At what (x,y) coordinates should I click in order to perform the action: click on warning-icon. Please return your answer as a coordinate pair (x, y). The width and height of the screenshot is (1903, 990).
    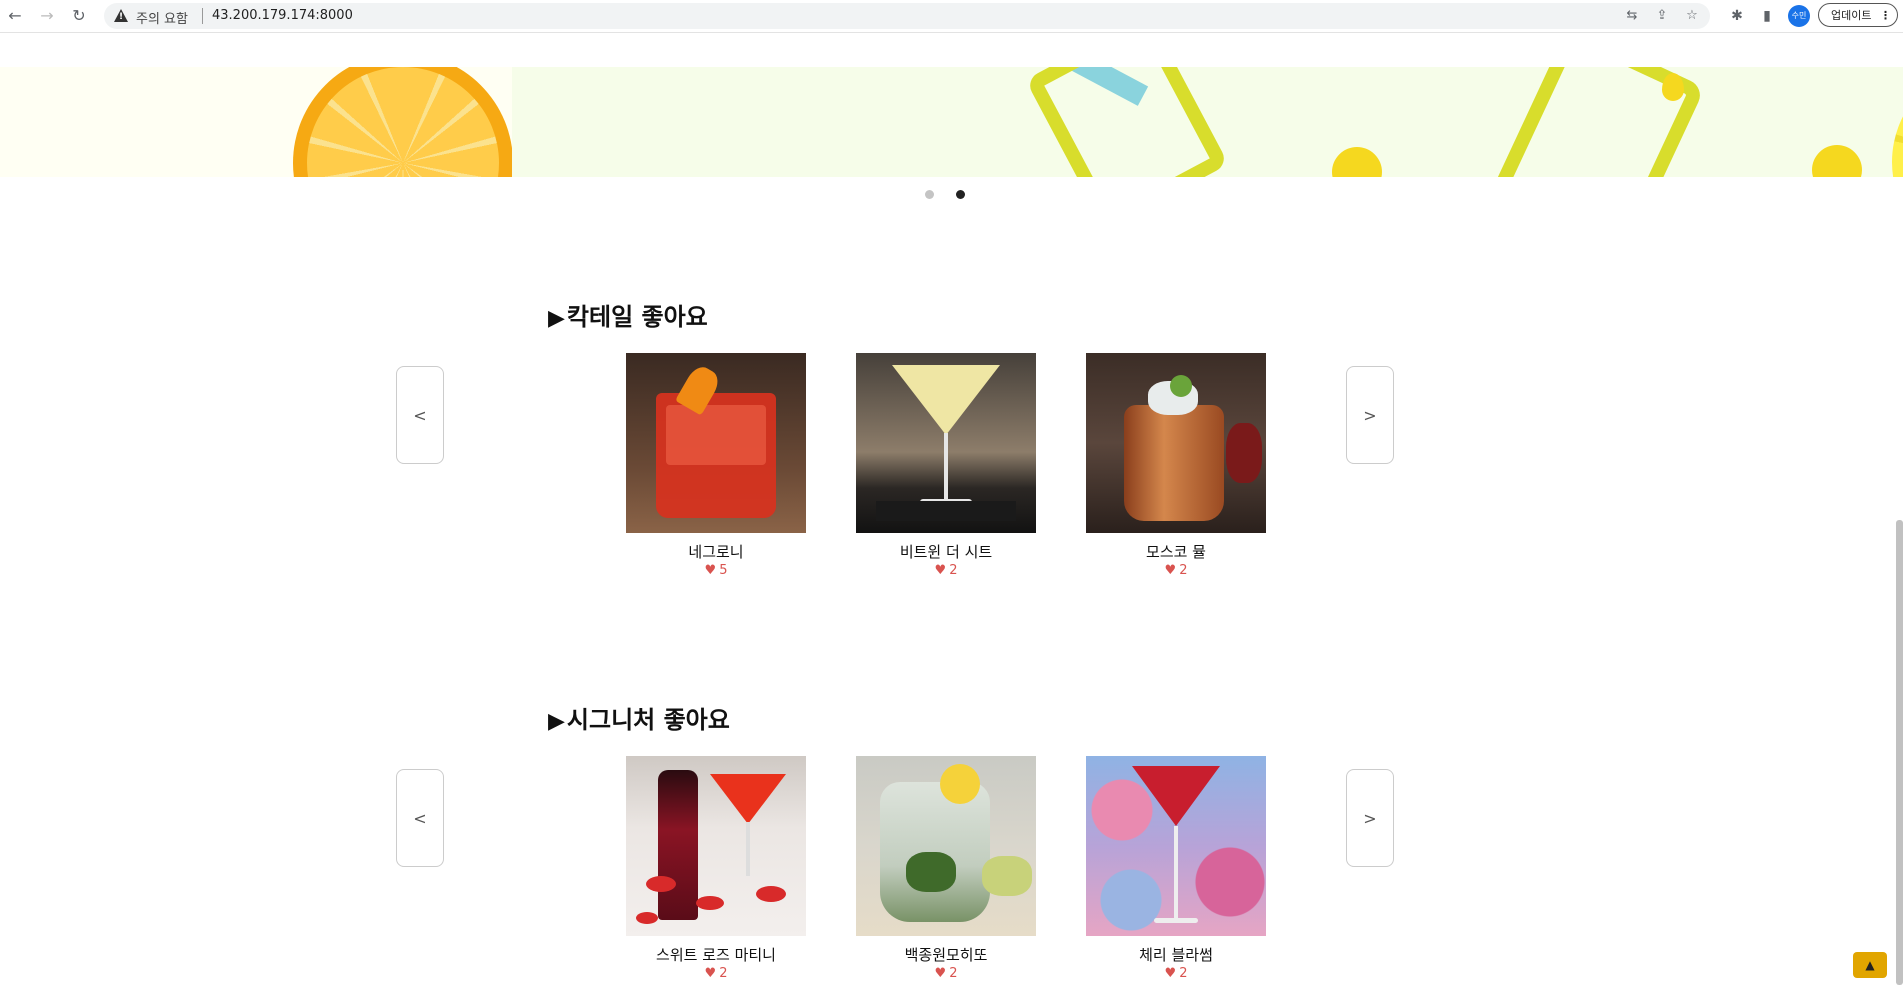
    Looking at the image, I should click on (121, 15).